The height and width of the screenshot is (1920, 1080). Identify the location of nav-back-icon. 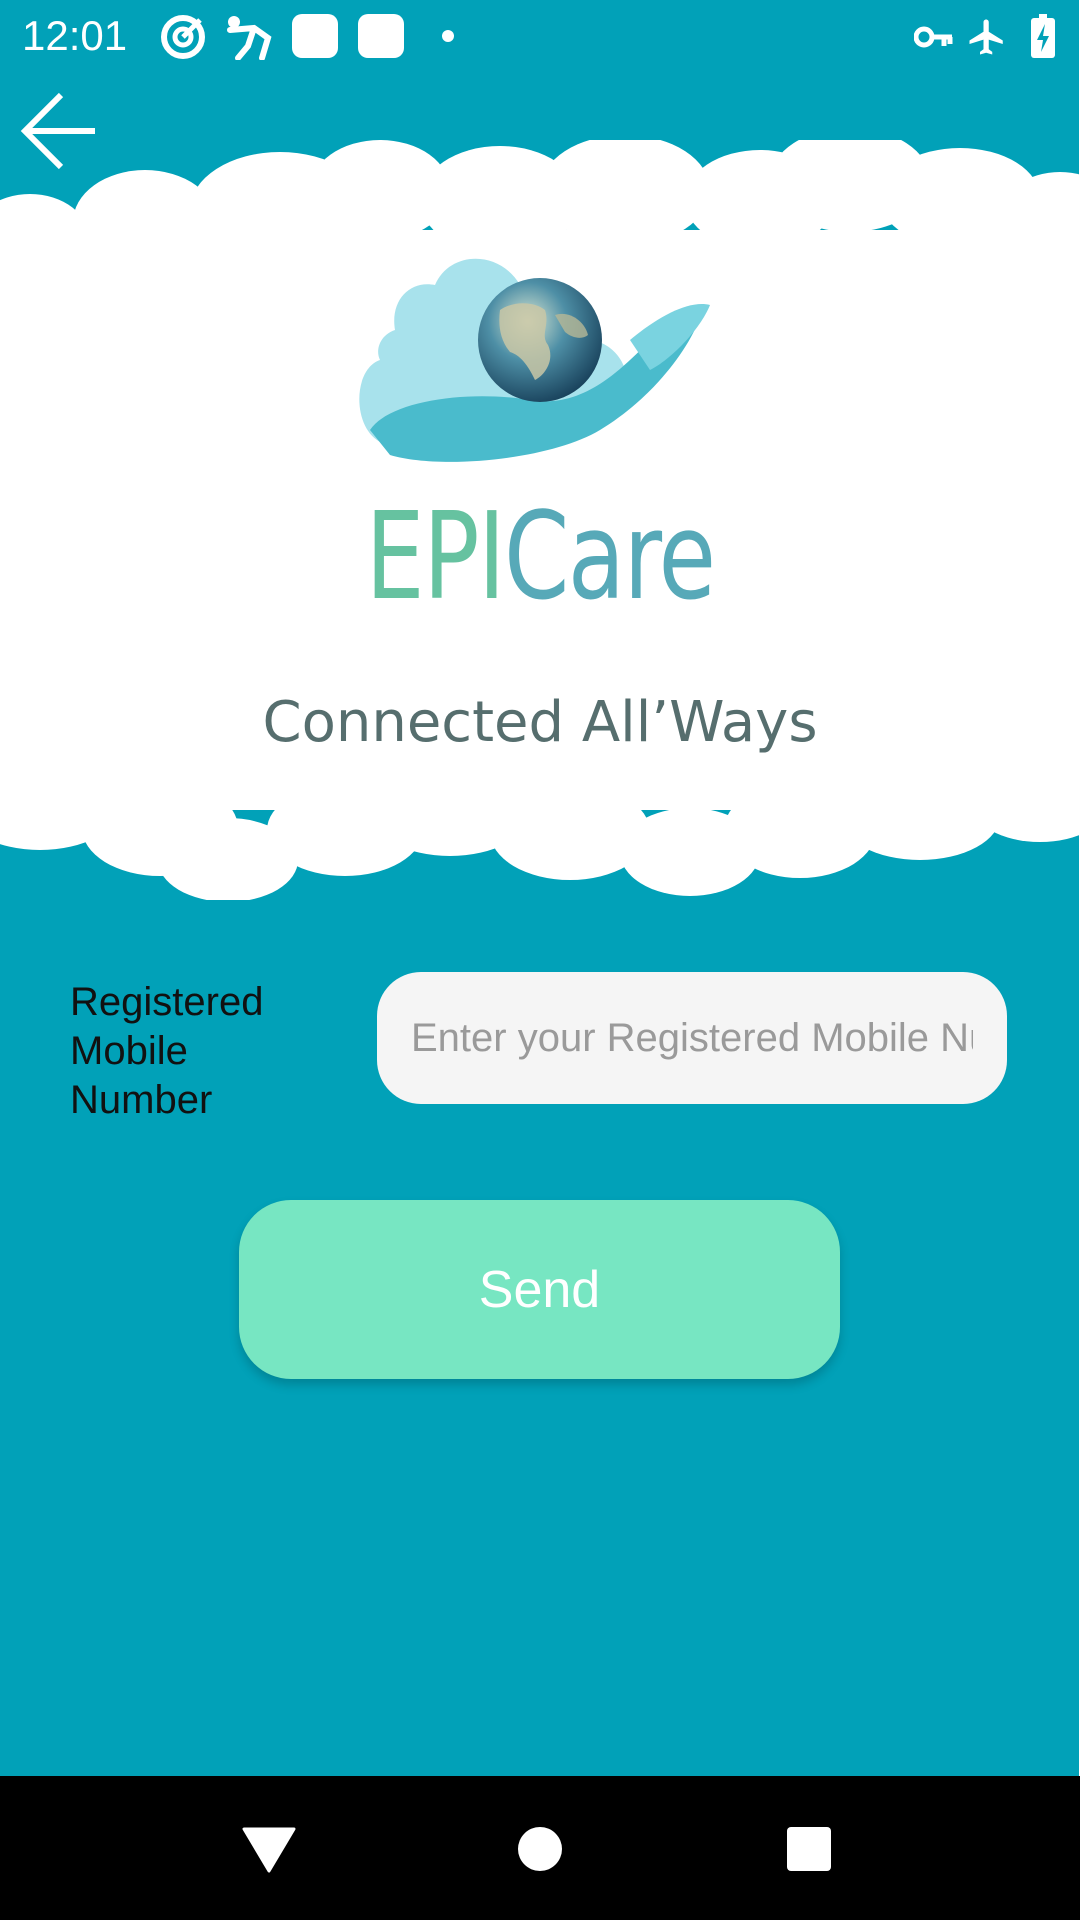
(269, 1850).